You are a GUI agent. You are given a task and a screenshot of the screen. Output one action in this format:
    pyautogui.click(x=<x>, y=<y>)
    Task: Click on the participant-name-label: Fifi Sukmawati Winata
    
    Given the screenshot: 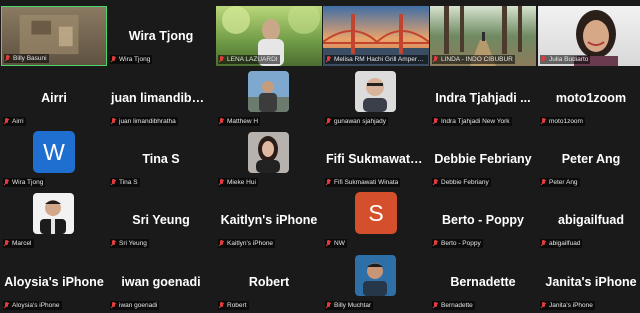 What is the action you would take?
    pyautogui.click(x=363, y=182)
    